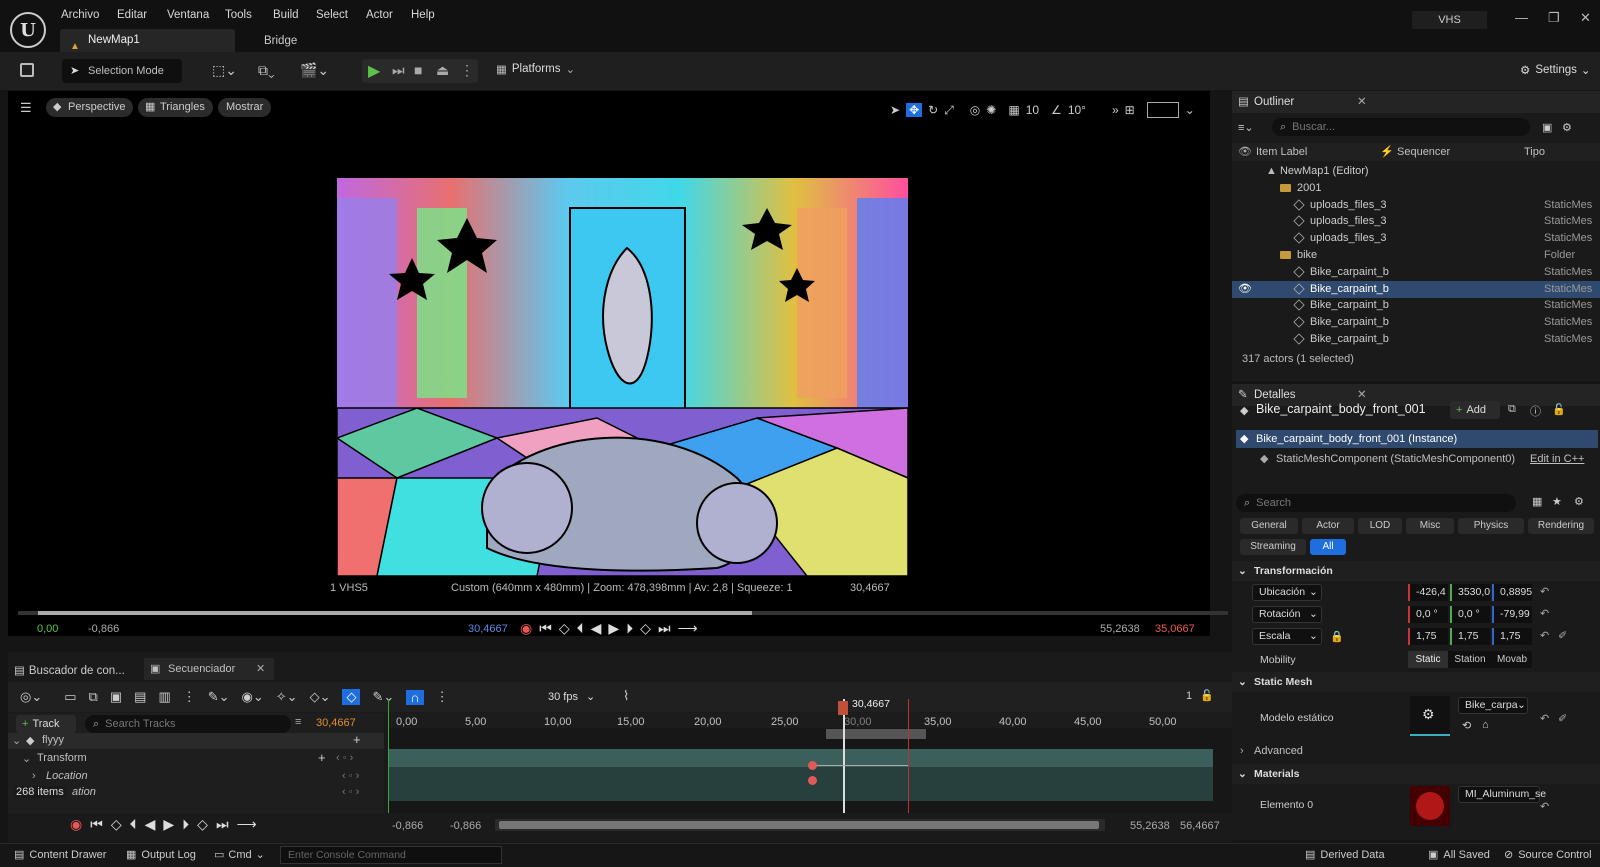 The image size is (1600, 867). What do you see at coordinates (314, 70) in the screenshot?
I see `cinematics-icon: 🎬⌄` at bounding box center [314, 70].